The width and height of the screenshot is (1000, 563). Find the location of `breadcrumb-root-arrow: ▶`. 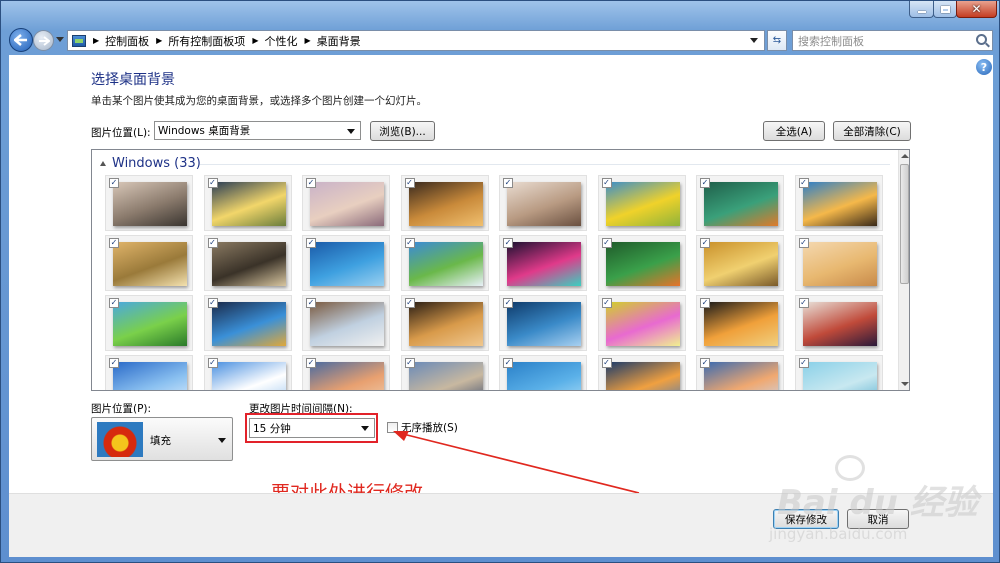

breadcrumb-root-arrow: ▶ is located at coordinates (95, 40).